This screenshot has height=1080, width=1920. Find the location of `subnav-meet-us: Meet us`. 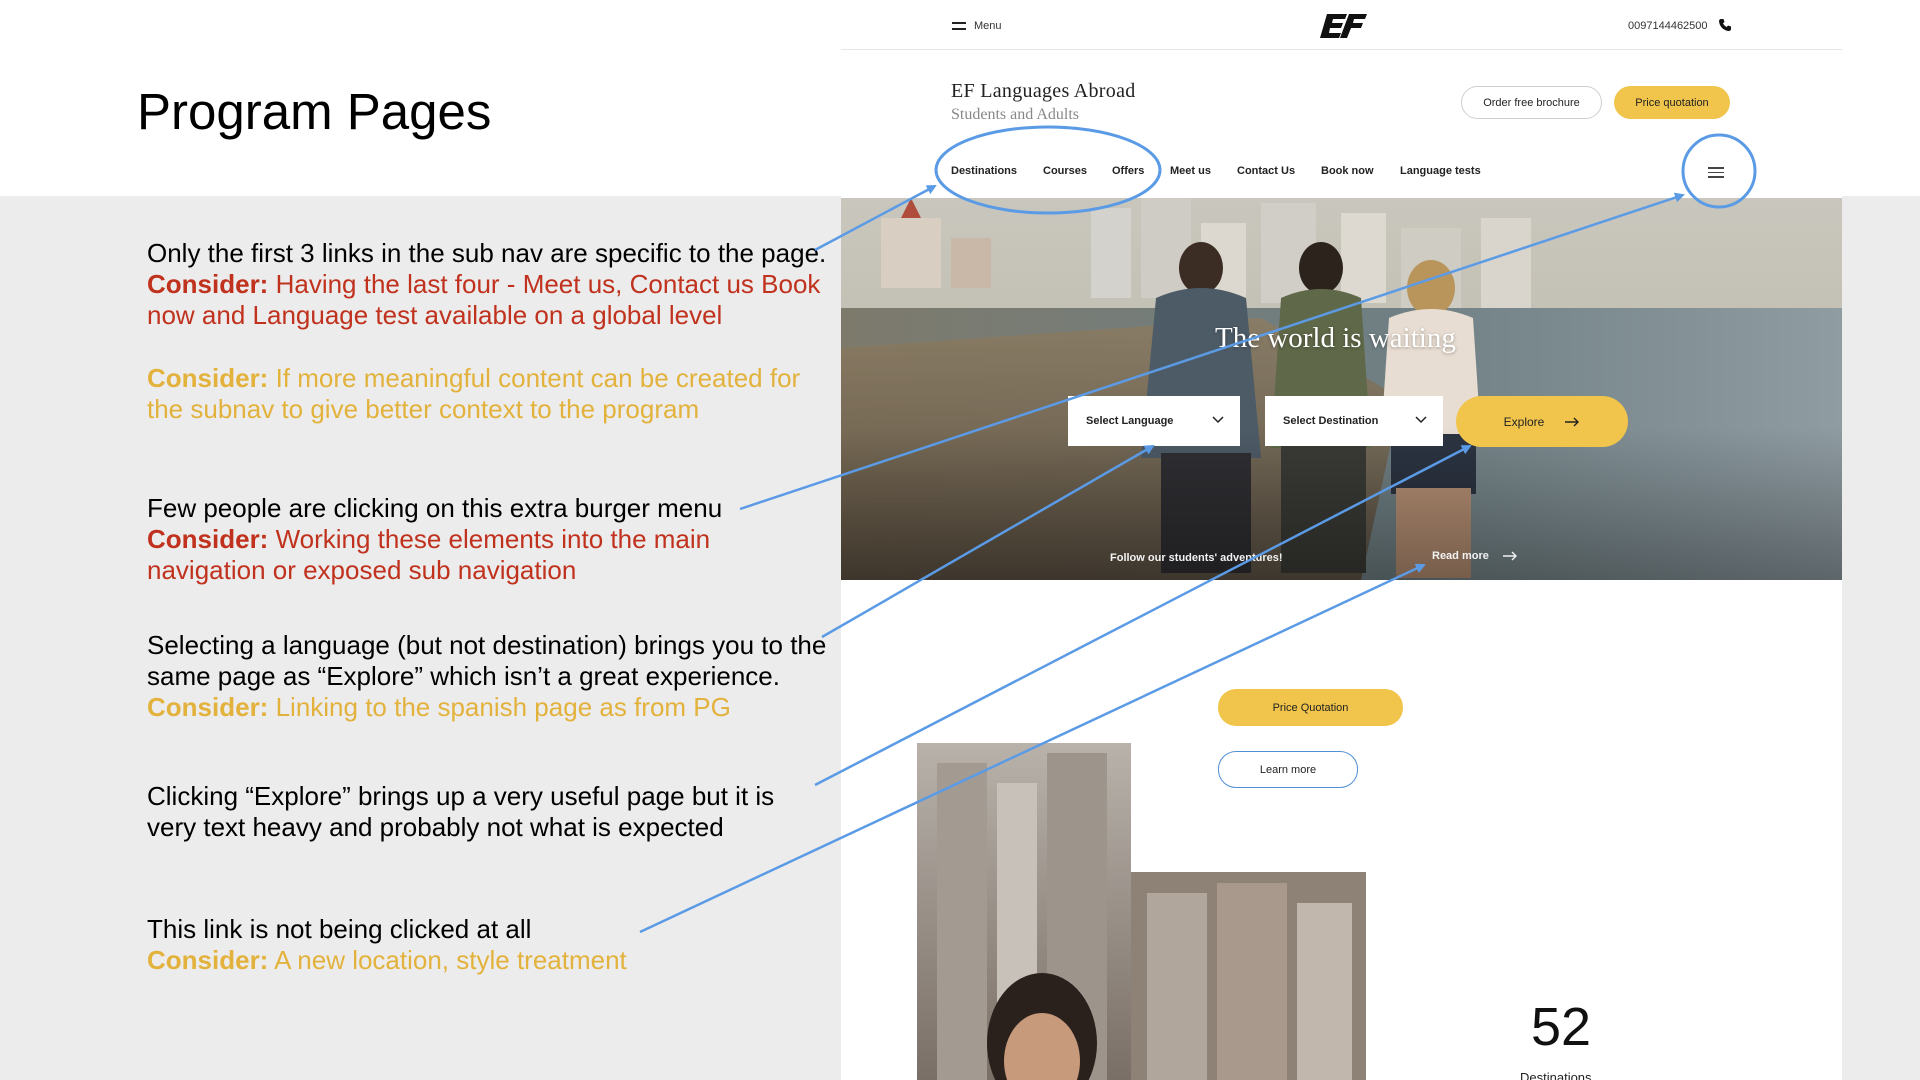

subnav-meet-us: Meet us is located at coordinates (1190, 171).